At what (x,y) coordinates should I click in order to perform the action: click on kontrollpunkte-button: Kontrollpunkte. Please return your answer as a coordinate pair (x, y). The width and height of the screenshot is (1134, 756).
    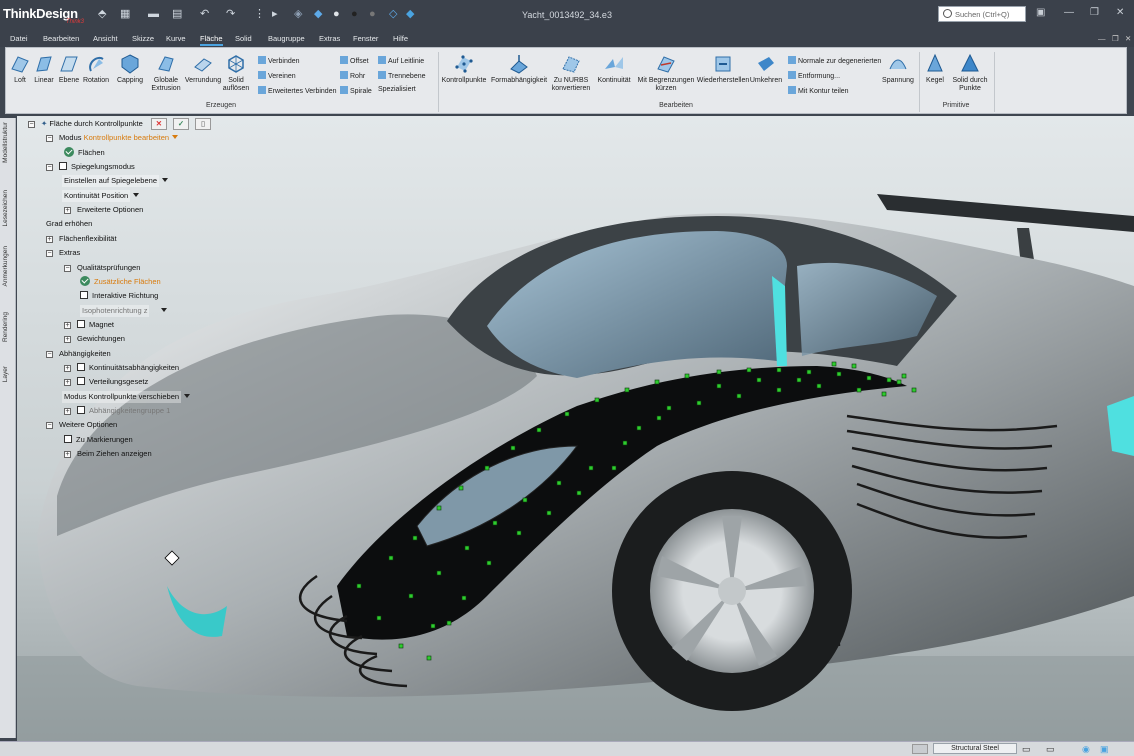
    Looking at the image, I should click on (464, 69).